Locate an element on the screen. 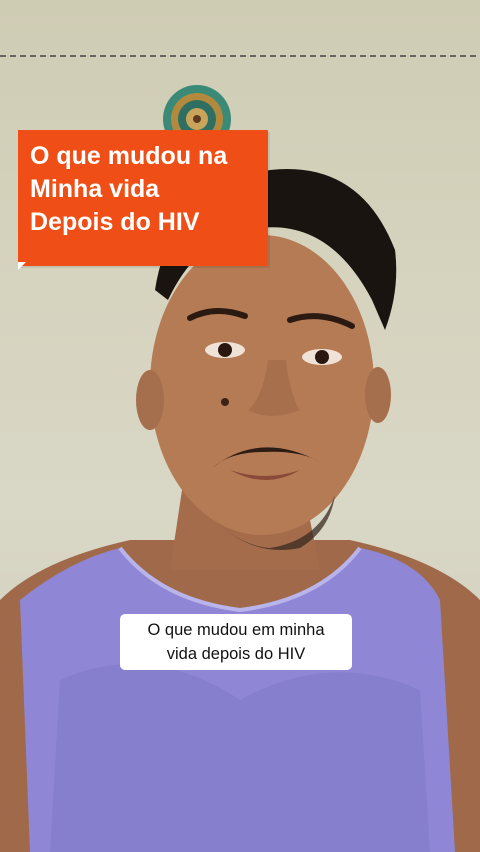 The width and height of the screenshot is (480, 852). title-card-corner-notch is located at coordinates (22, 266).